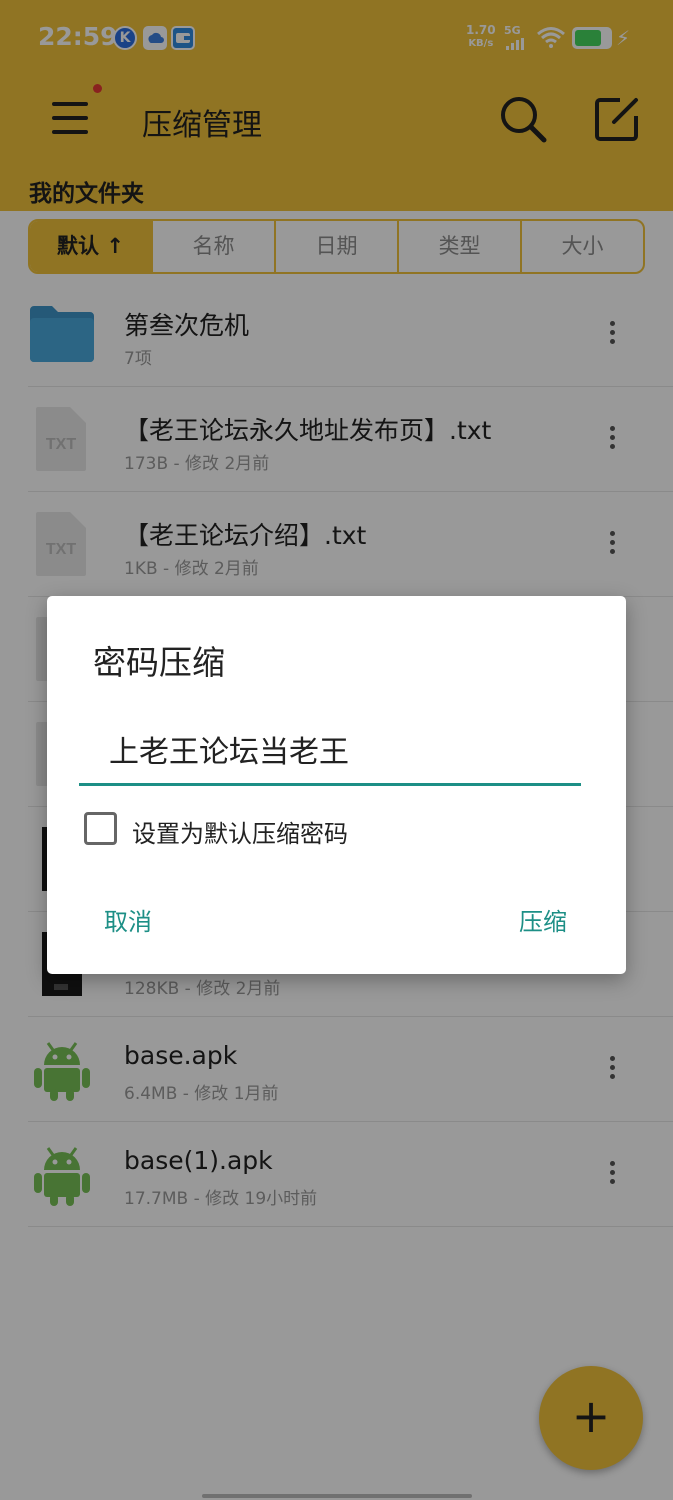  What do you see at coordinates (543, 919) in the screenshot?
I see `compress-button: 压缩` at bounding box center [543, 919].